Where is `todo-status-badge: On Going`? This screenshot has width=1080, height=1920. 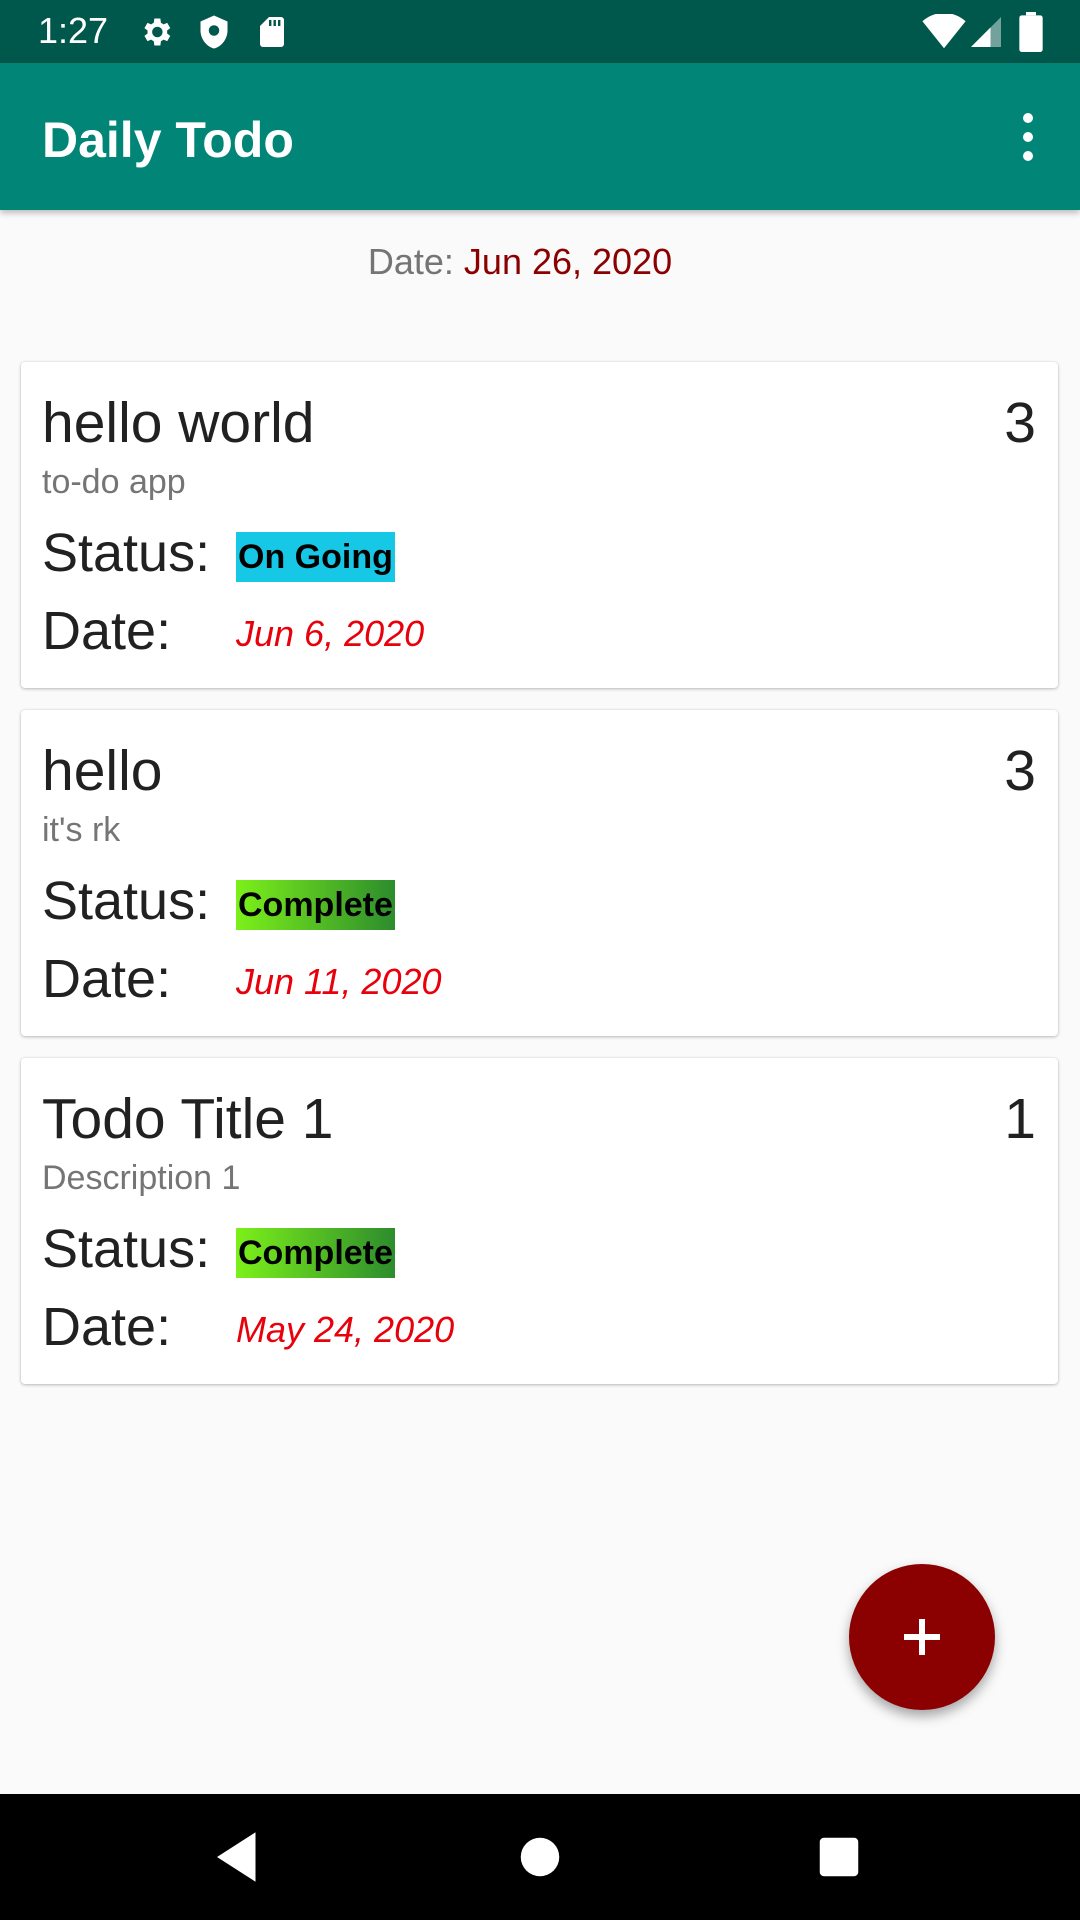 todo-status-badge: On Going is located at coordinates (315, 557).